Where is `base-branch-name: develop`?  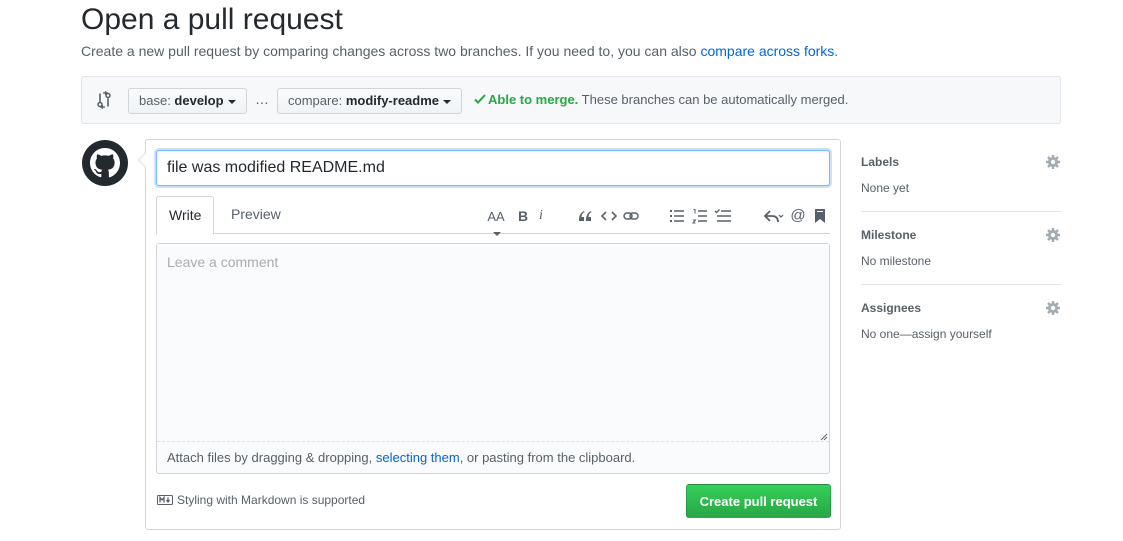
base-branch-name: develop is located at coordinates (199, 100).